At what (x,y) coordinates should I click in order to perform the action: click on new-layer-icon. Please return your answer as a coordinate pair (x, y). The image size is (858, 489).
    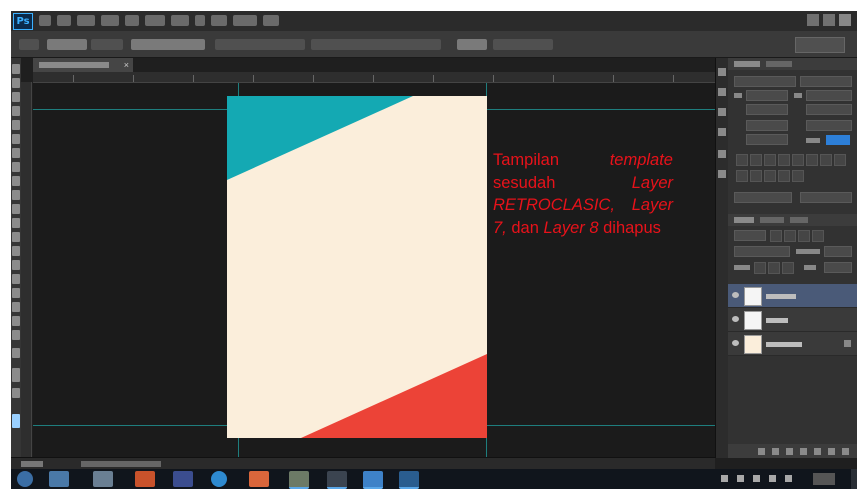
    Looking at the image, I should click on (831, 451).